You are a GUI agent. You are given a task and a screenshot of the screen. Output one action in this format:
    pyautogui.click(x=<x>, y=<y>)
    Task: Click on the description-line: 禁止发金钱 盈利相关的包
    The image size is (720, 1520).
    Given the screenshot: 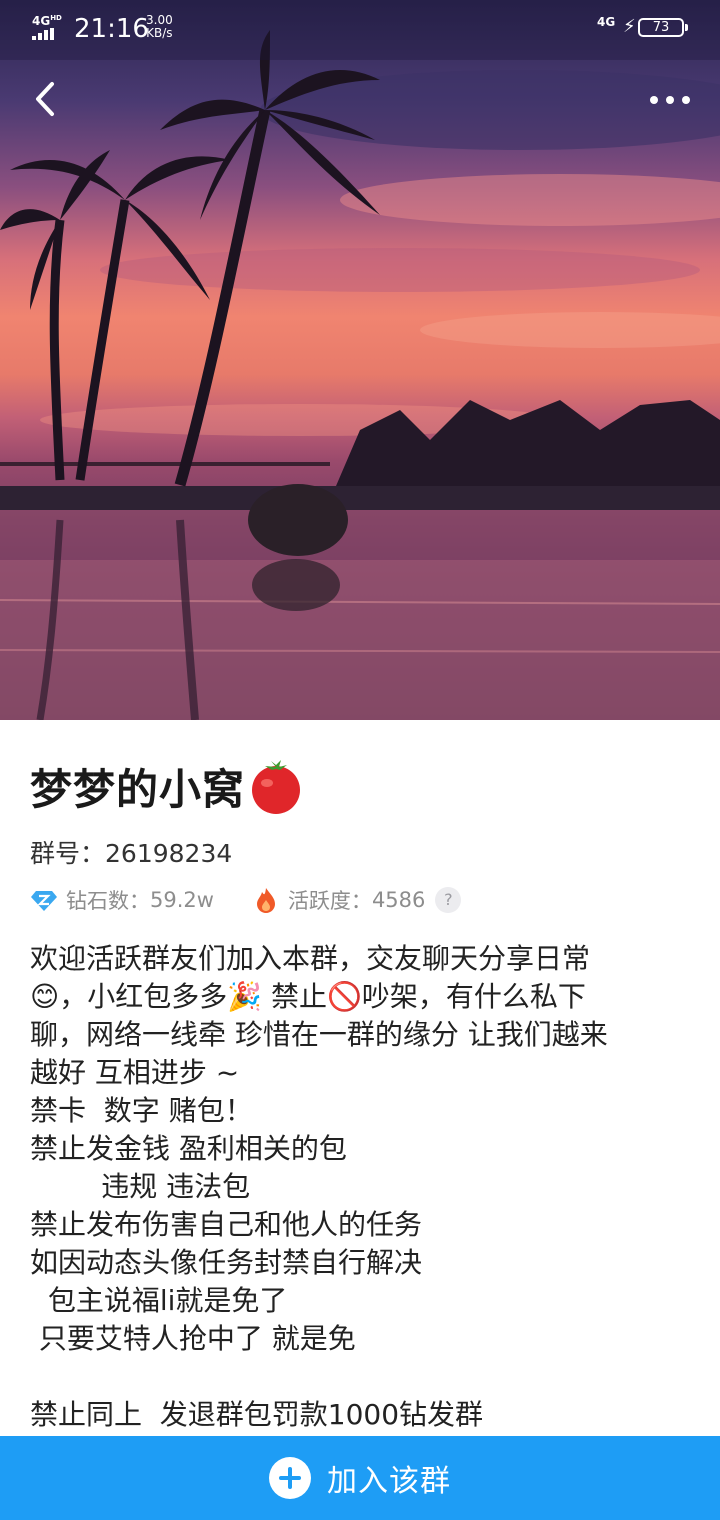 What is the action you would take?
    pyautogui.click(x=188, y=1148)
    